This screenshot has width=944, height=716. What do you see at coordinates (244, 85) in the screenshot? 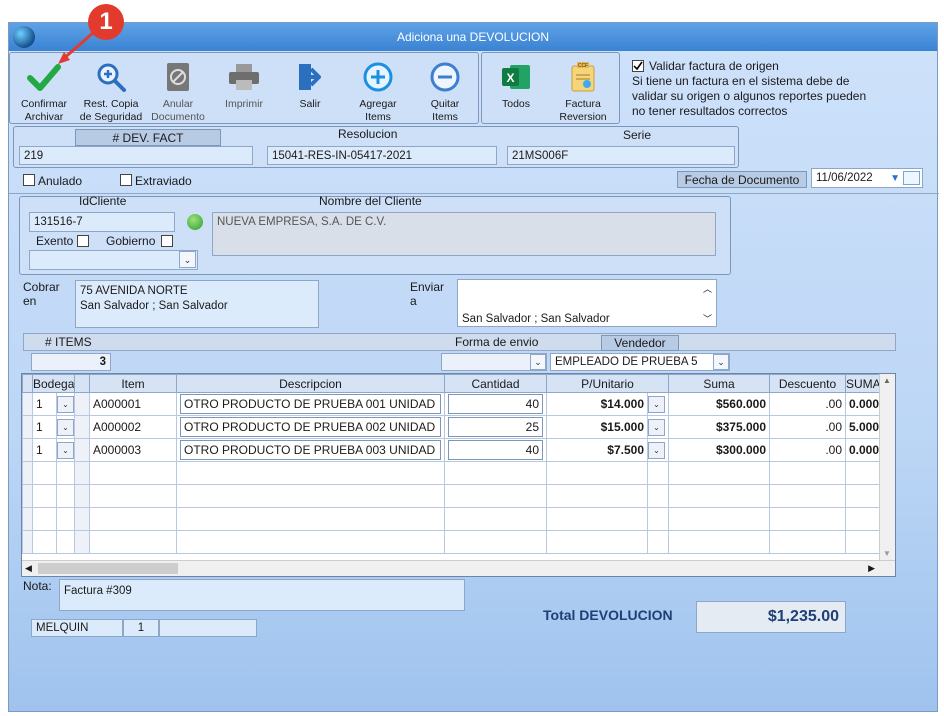
I see `print-button: Imprimir` at bounding box center [244, 85].